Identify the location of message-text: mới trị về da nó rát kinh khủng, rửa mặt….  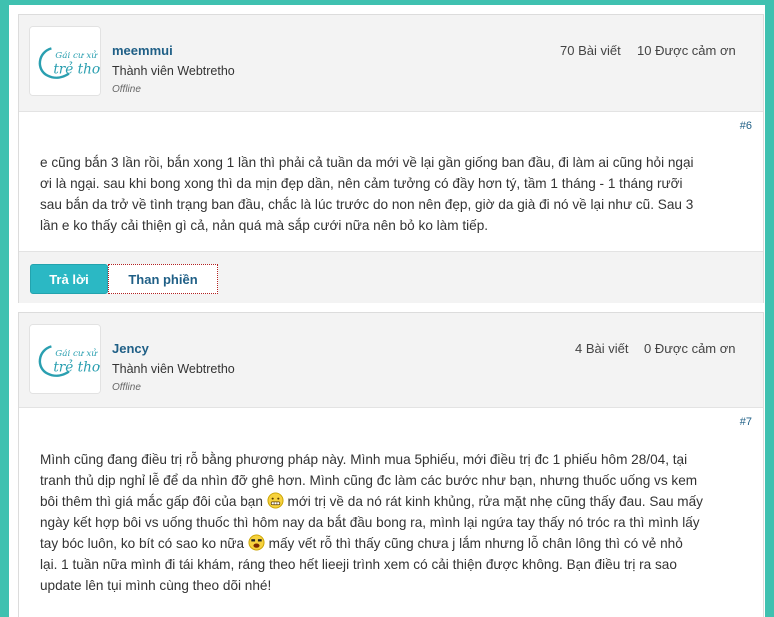
(493, 501).